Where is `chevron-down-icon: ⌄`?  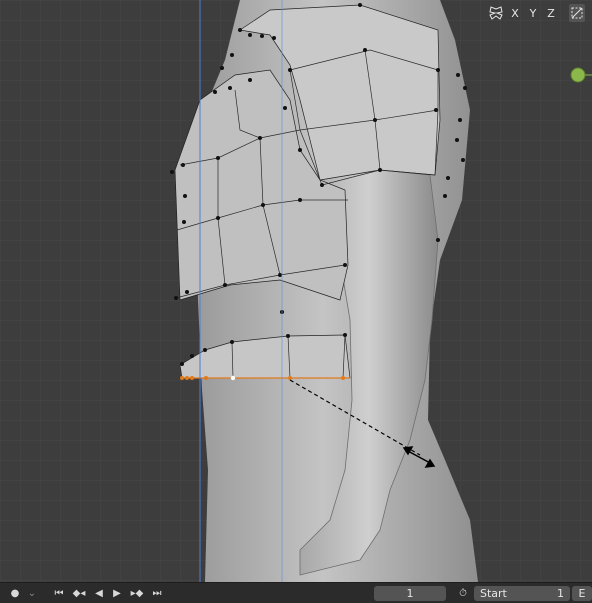 chevron-down-icon: ⌄ is located at coordinates (32, 593).